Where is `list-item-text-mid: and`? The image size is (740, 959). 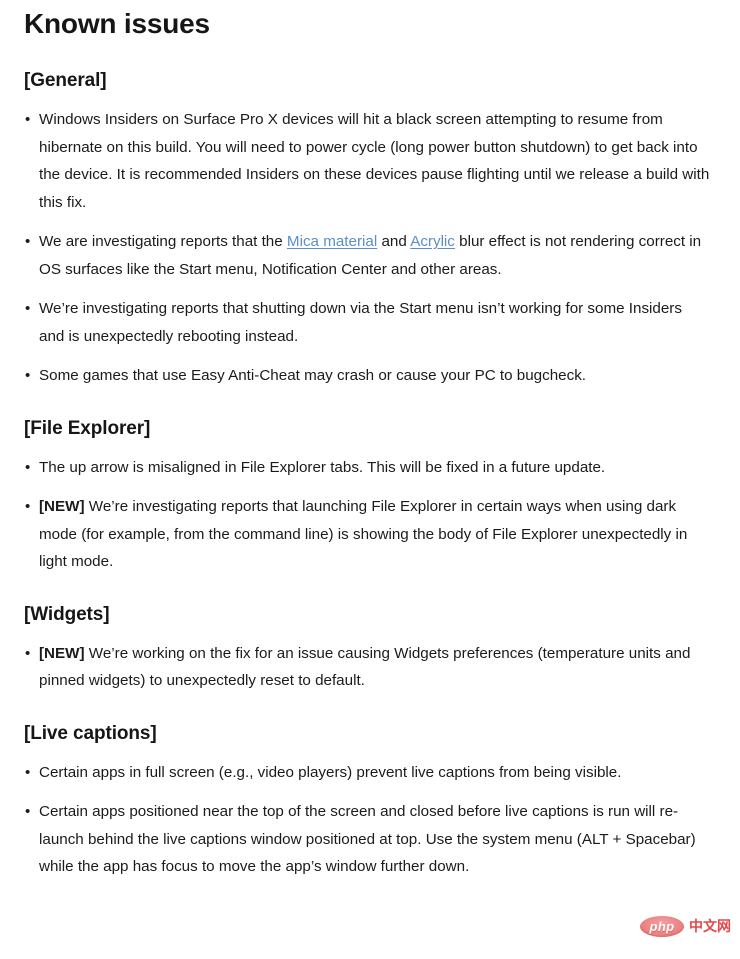
list-item-text-mid: and is located at coordinates (394, 241).